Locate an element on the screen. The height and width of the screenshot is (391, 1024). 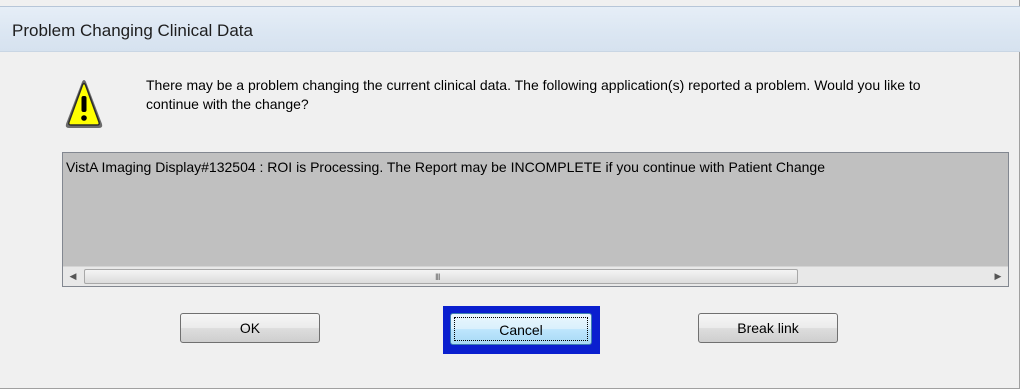
break-link-button: Break link is located at coordinates (768, 328).